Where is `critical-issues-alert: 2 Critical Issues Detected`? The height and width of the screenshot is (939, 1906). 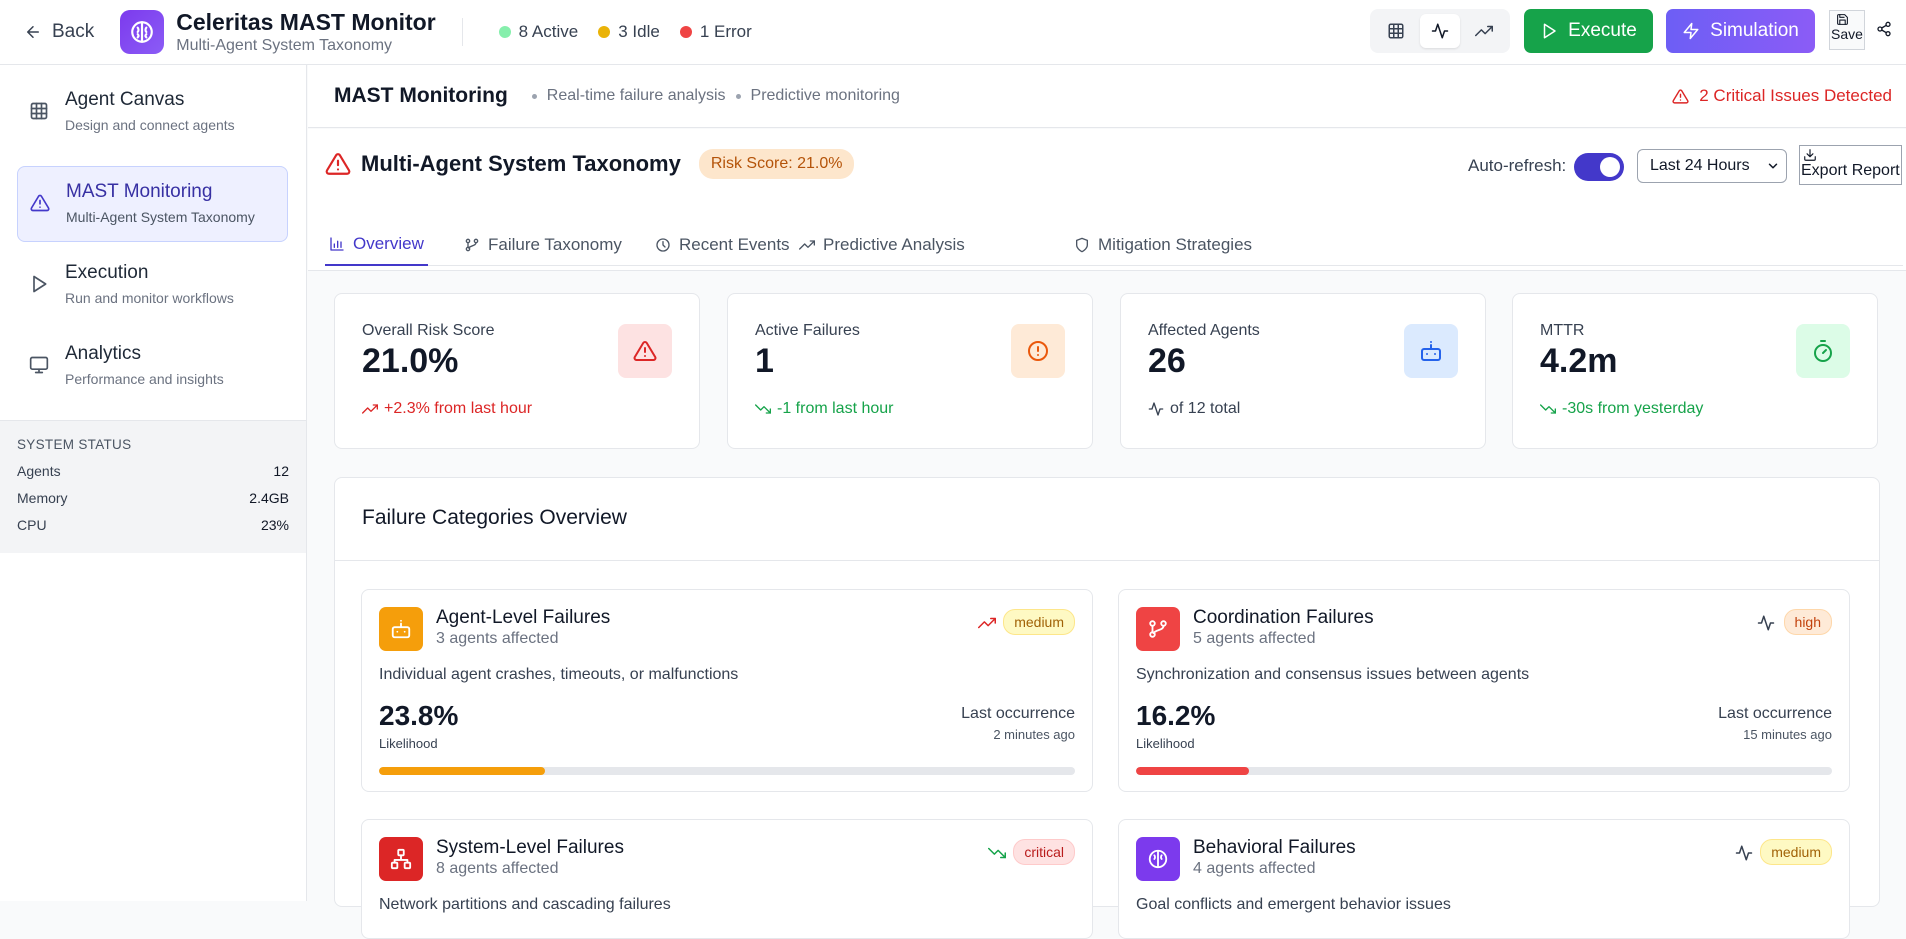 critical-issues-alert: 2 Critical Issues Detected is located at coordinates (1782, 96).